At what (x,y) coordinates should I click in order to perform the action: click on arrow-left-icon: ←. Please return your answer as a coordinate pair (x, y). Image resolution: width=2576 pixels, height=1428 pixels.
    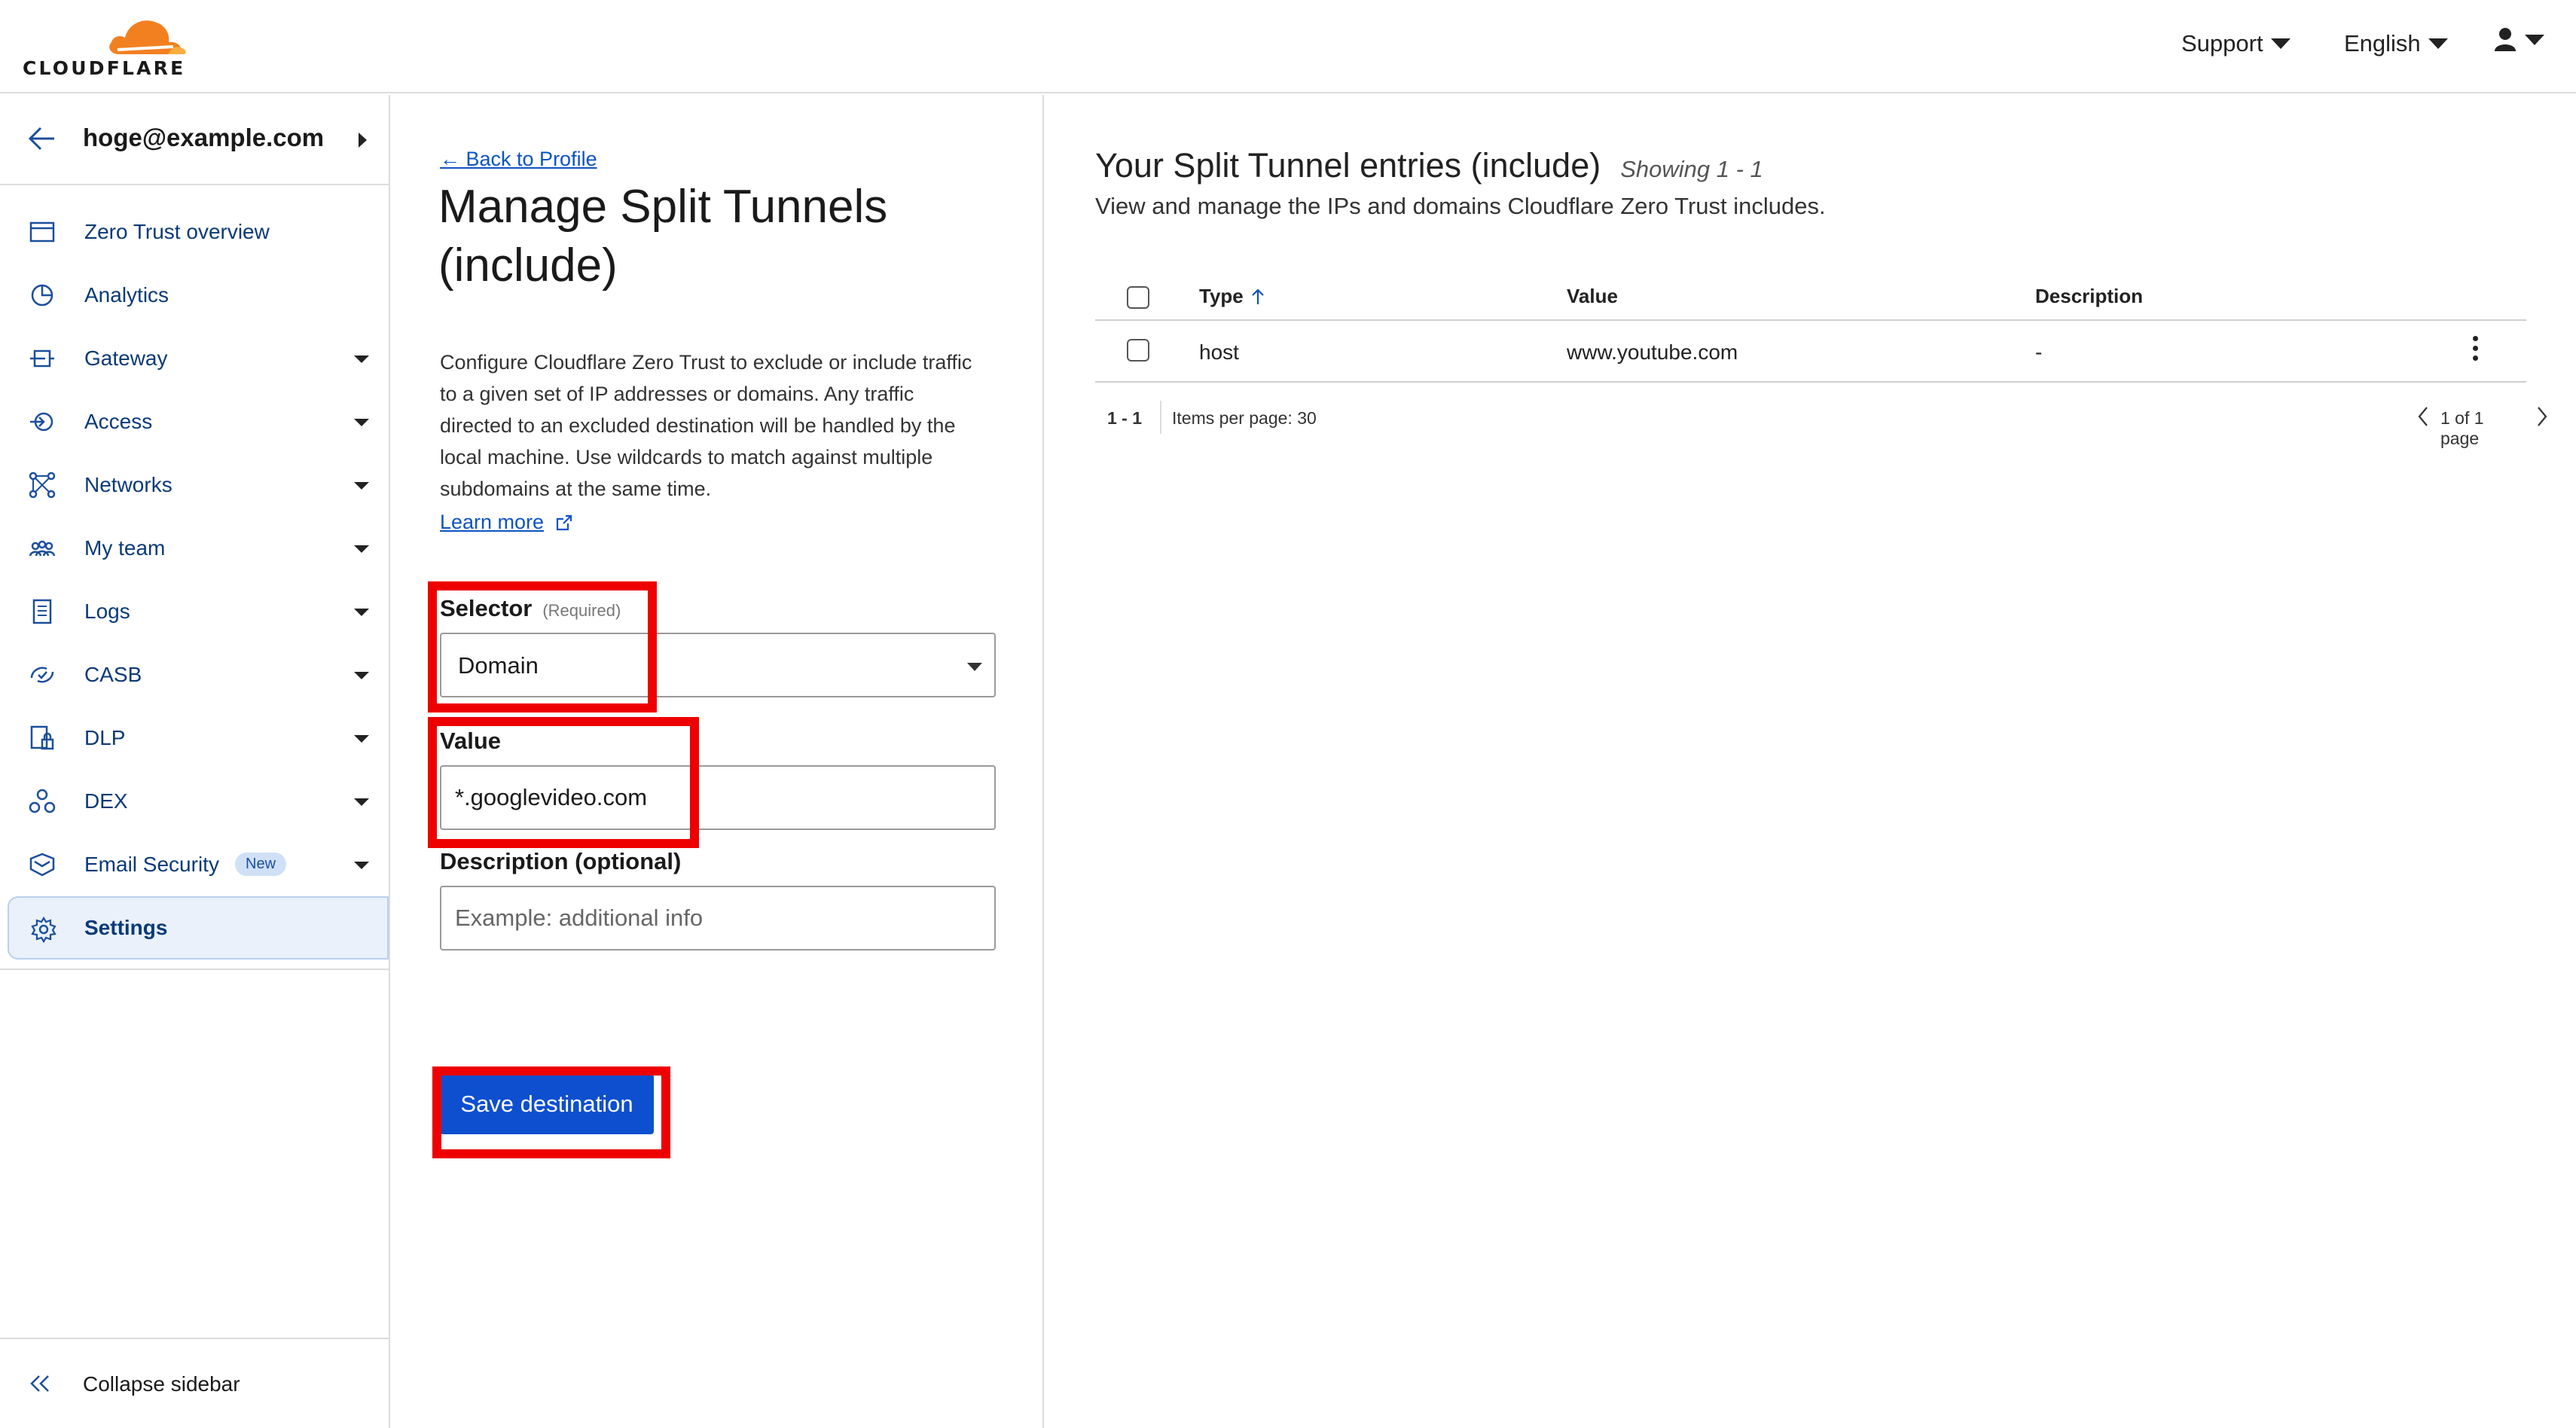
    Looking at the image, I should click on (453, 159).